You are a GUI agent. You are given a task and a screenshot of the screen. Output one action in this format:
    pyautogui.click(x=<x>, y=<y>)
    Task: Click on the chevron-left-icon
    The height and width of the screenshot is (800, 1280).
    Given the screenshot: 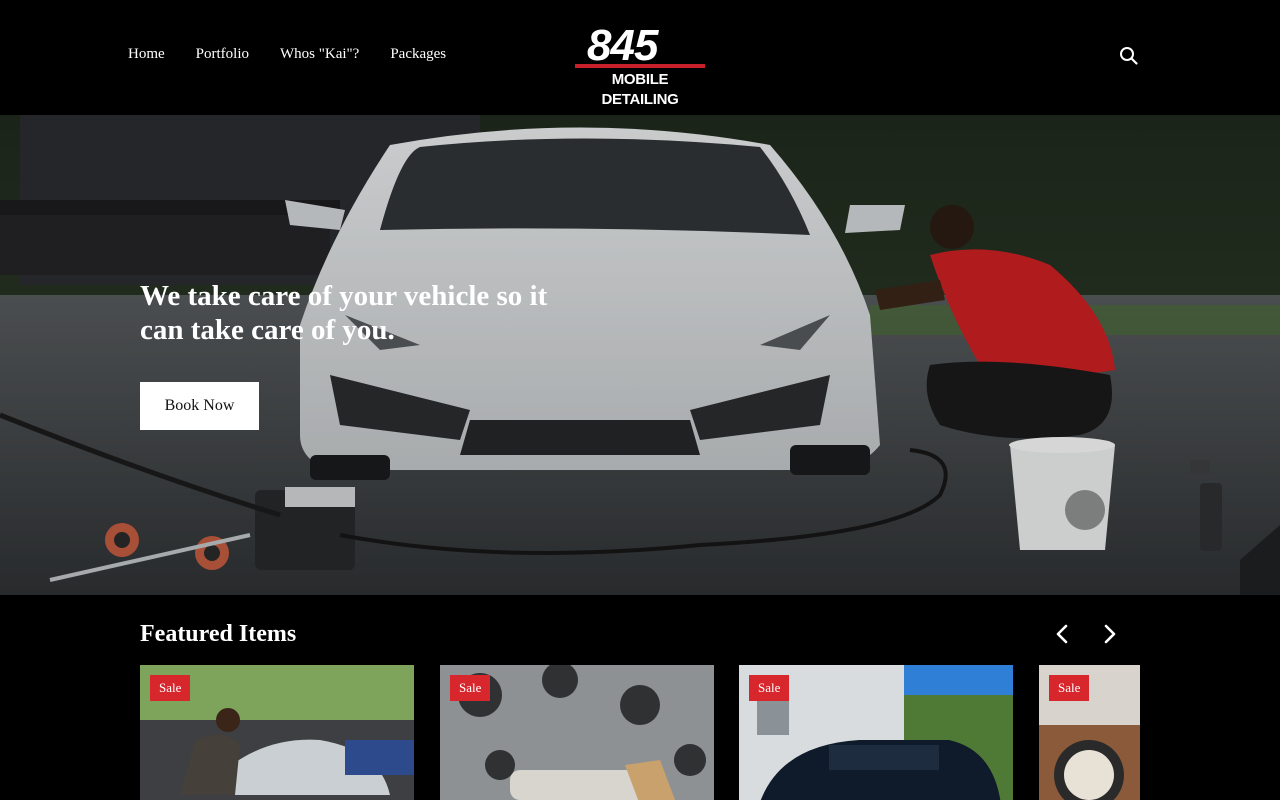 What is the action you would take?
    pyautogui.click(x=1062, y=634)
    